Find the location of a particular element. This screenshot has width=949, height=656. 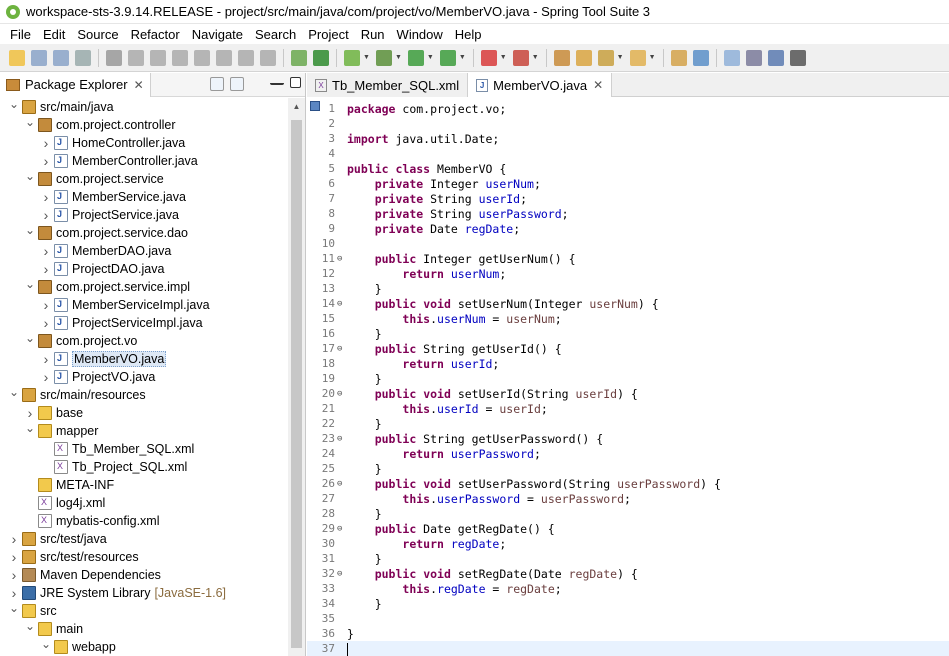

menu-item-navigate: Navigate is located at coordinates (217, 34).